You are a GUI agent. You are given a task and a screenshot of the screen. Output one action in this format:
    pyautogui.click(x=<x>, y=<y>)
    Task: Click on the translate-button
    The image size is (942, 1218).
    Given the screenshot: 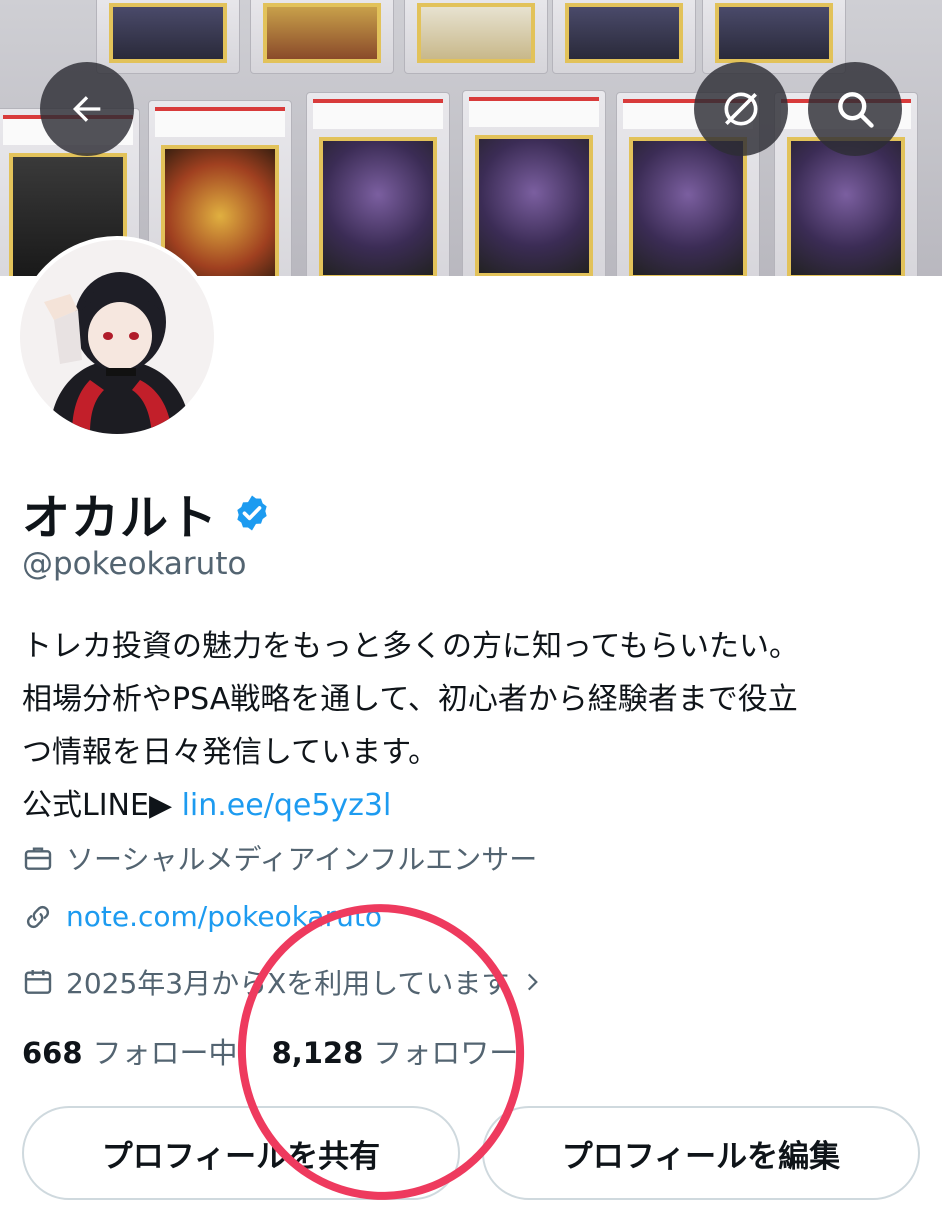 What is the action you would take?
    pyautogui.click(x=741, y=109)
    